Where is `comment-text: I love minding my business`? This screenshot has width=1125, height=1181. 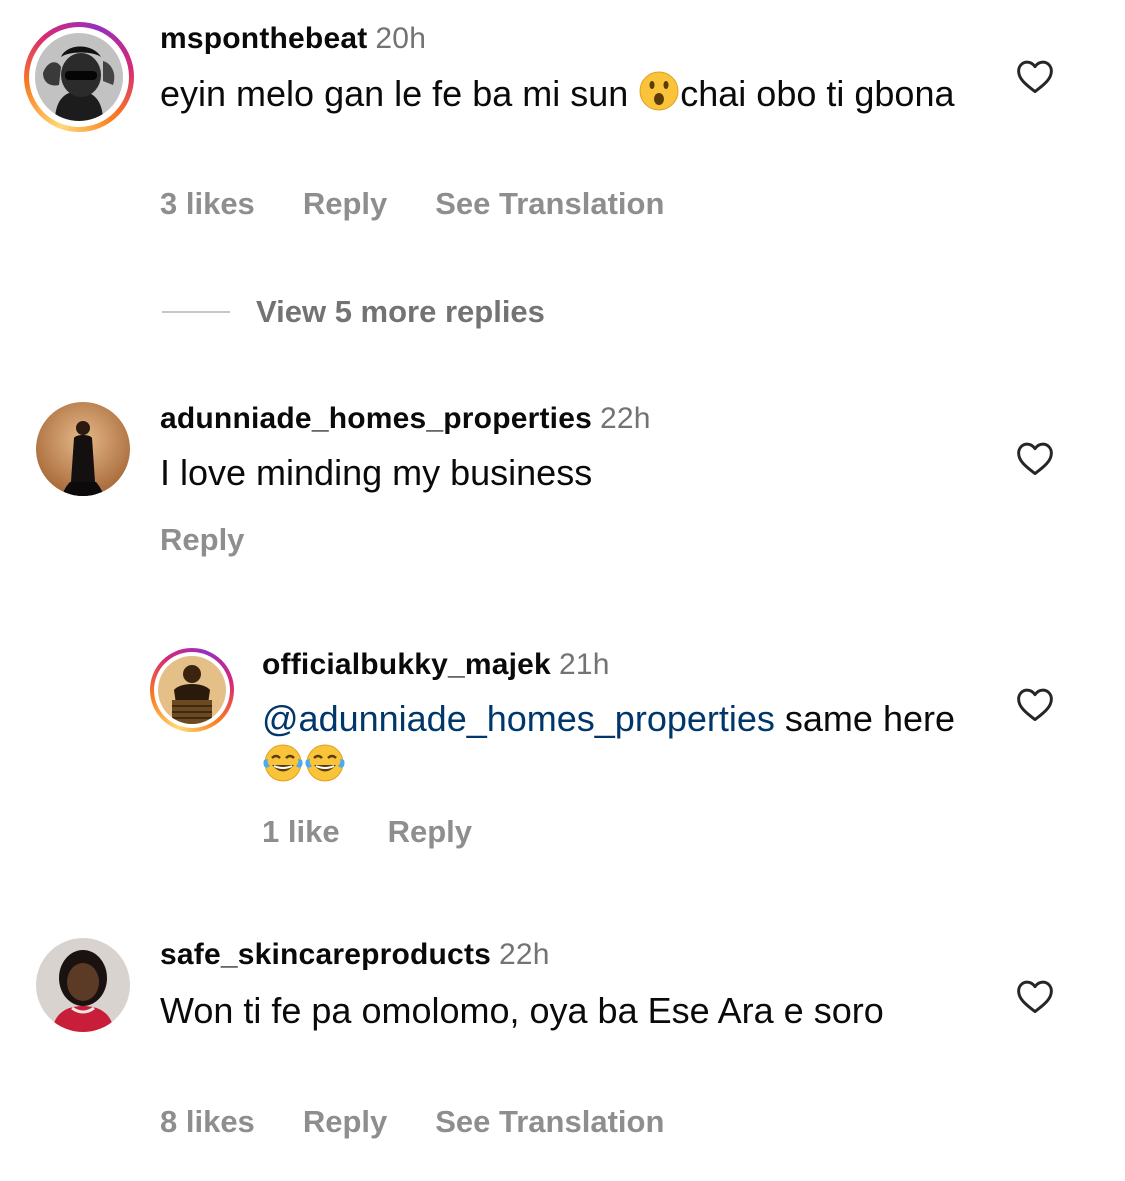
comment-text: I love minding my business is located at coordinates (376, 472).